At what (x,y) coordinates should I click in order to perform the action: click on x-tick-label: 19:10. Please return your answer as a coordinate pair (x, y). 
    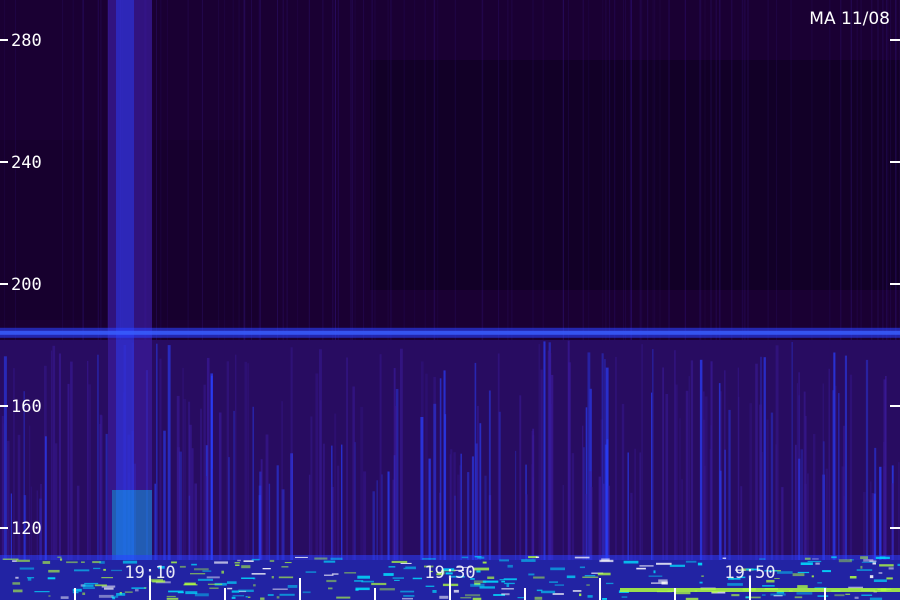
    Looking at the image, I should click on (149, 573).